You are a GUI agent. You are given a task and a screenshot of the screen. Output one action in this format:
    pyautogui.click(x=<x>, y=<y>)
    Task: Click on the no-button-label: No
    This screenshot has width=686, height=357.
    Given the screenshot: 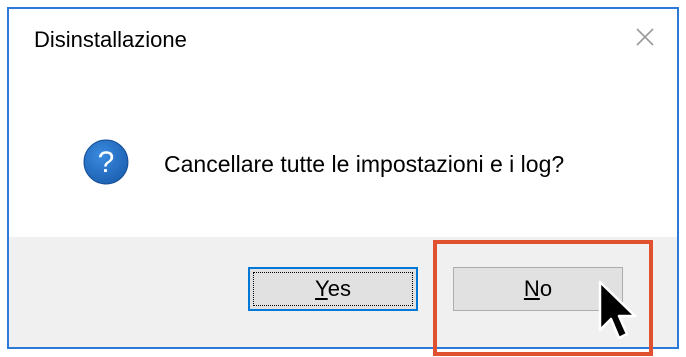 What is the action you would take?
    pyautogui.click(x=538, y=288)
    